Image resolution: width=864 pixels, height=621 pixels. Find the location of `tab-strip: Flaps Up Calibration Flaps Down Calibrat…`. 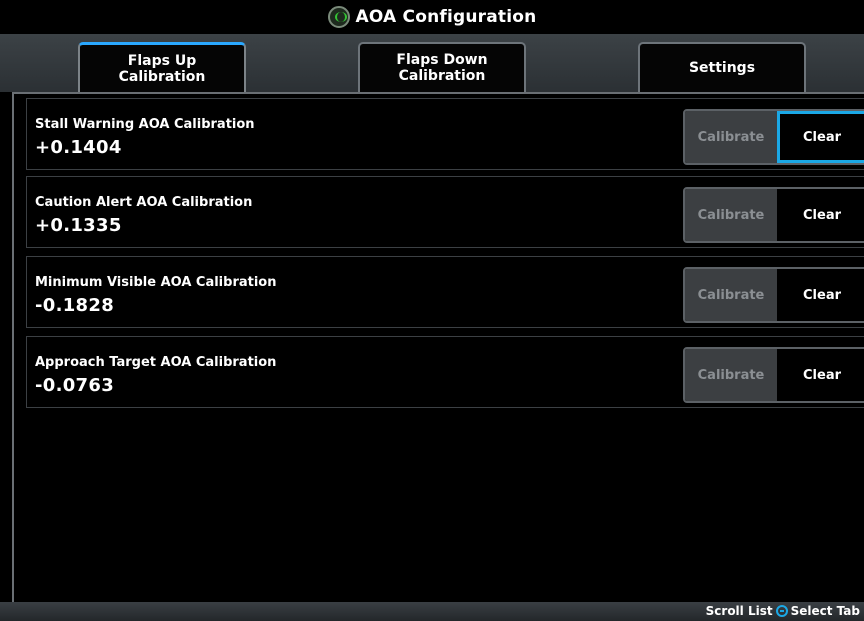

tab-strip: Flaps Up Calibration Flaps Down Calibrat… is located at coordinates (432, 63).